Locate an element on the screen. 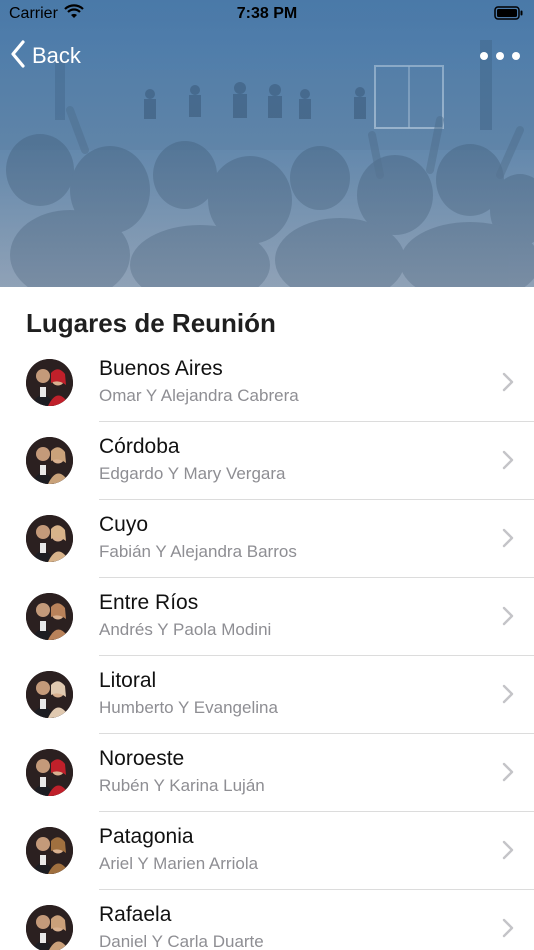 The height and width of the screenshot is (950, 534). status-bar: Carrier 7:38 PM is located at coordinates (267, 15).